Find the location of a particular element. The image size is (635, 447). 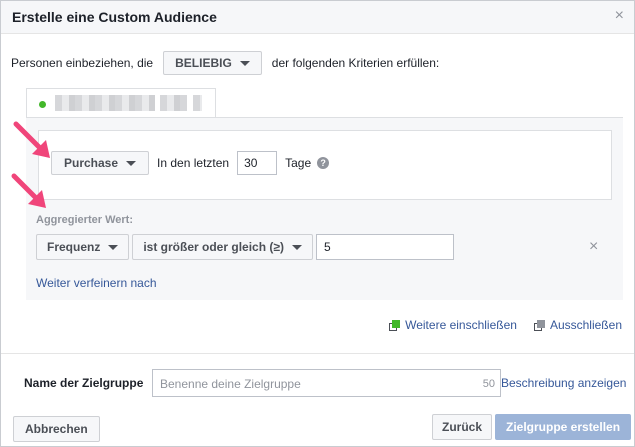

cancel-button: Abbrechen is located at coordinates (56, 429).